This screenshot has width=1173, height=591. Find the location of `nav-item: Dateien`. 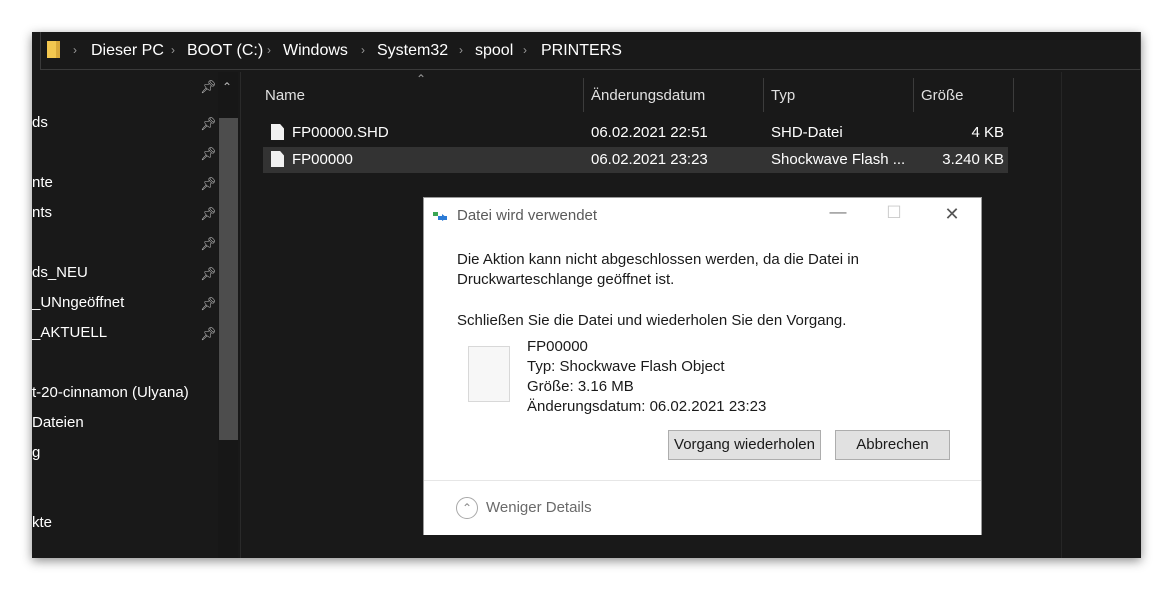

nav-item: Dateien is located at coordinates (58, 422).